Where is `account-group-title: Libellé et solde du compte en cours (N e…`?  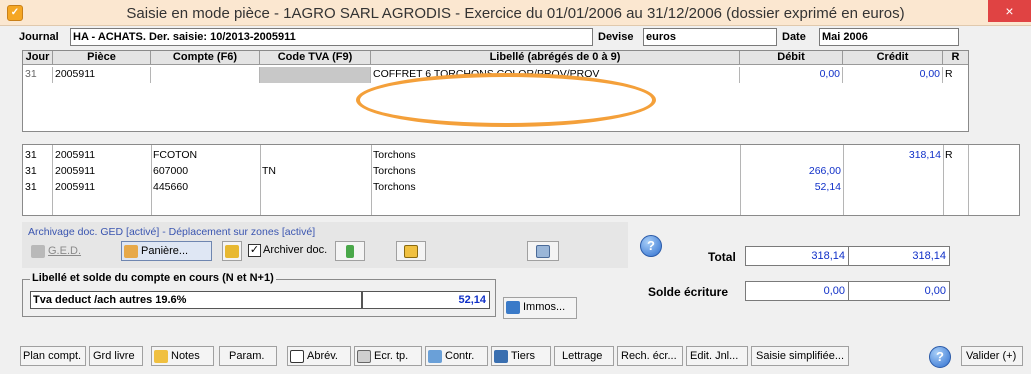
account-group-title: Libellé et solde du compte en cours (N e… is located at coordinates (153, 278).